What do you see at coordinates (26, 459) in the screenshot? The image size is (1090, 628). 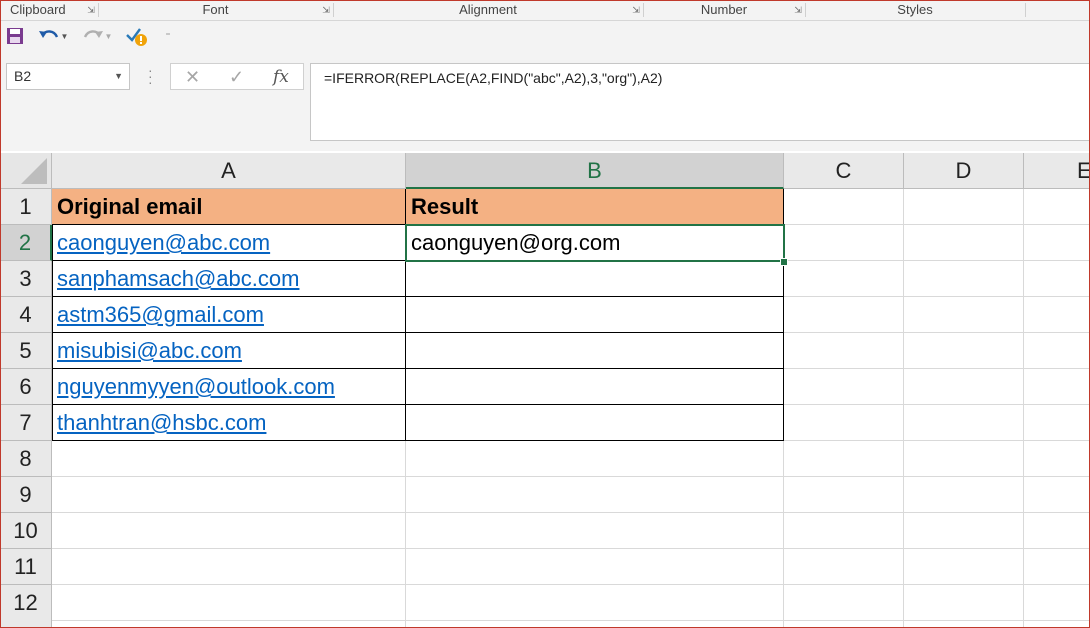 I see `row-header-8: 8` at bounding box center [26, 459].